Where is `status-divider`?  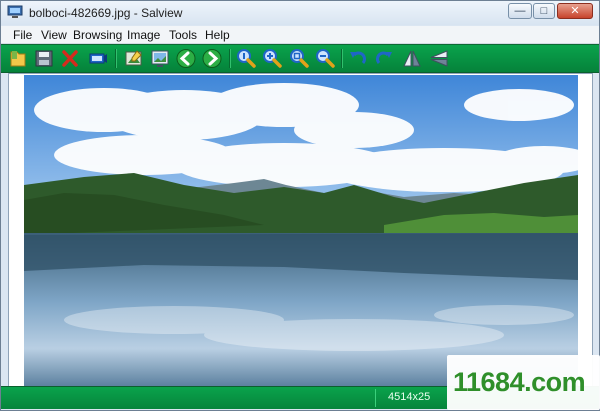 status-divider is located at coordinates (375, 398).